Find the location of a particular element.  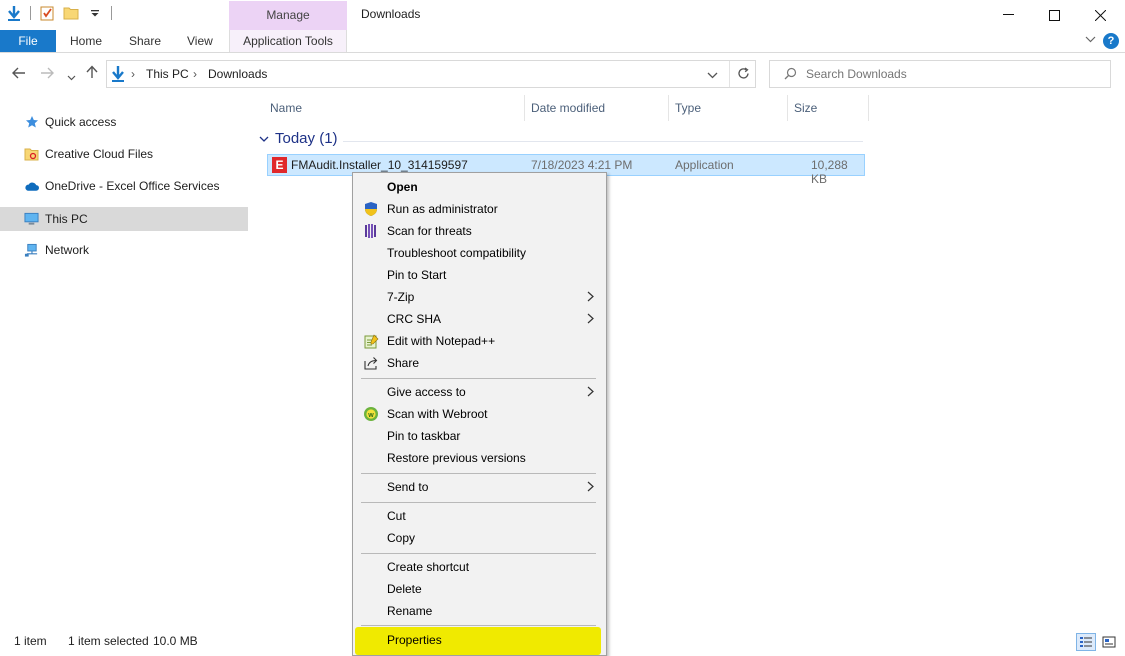

menu-item-troubleshoot-compatibility: Troubleshoot compatibility is located at coordinates (479, 253).